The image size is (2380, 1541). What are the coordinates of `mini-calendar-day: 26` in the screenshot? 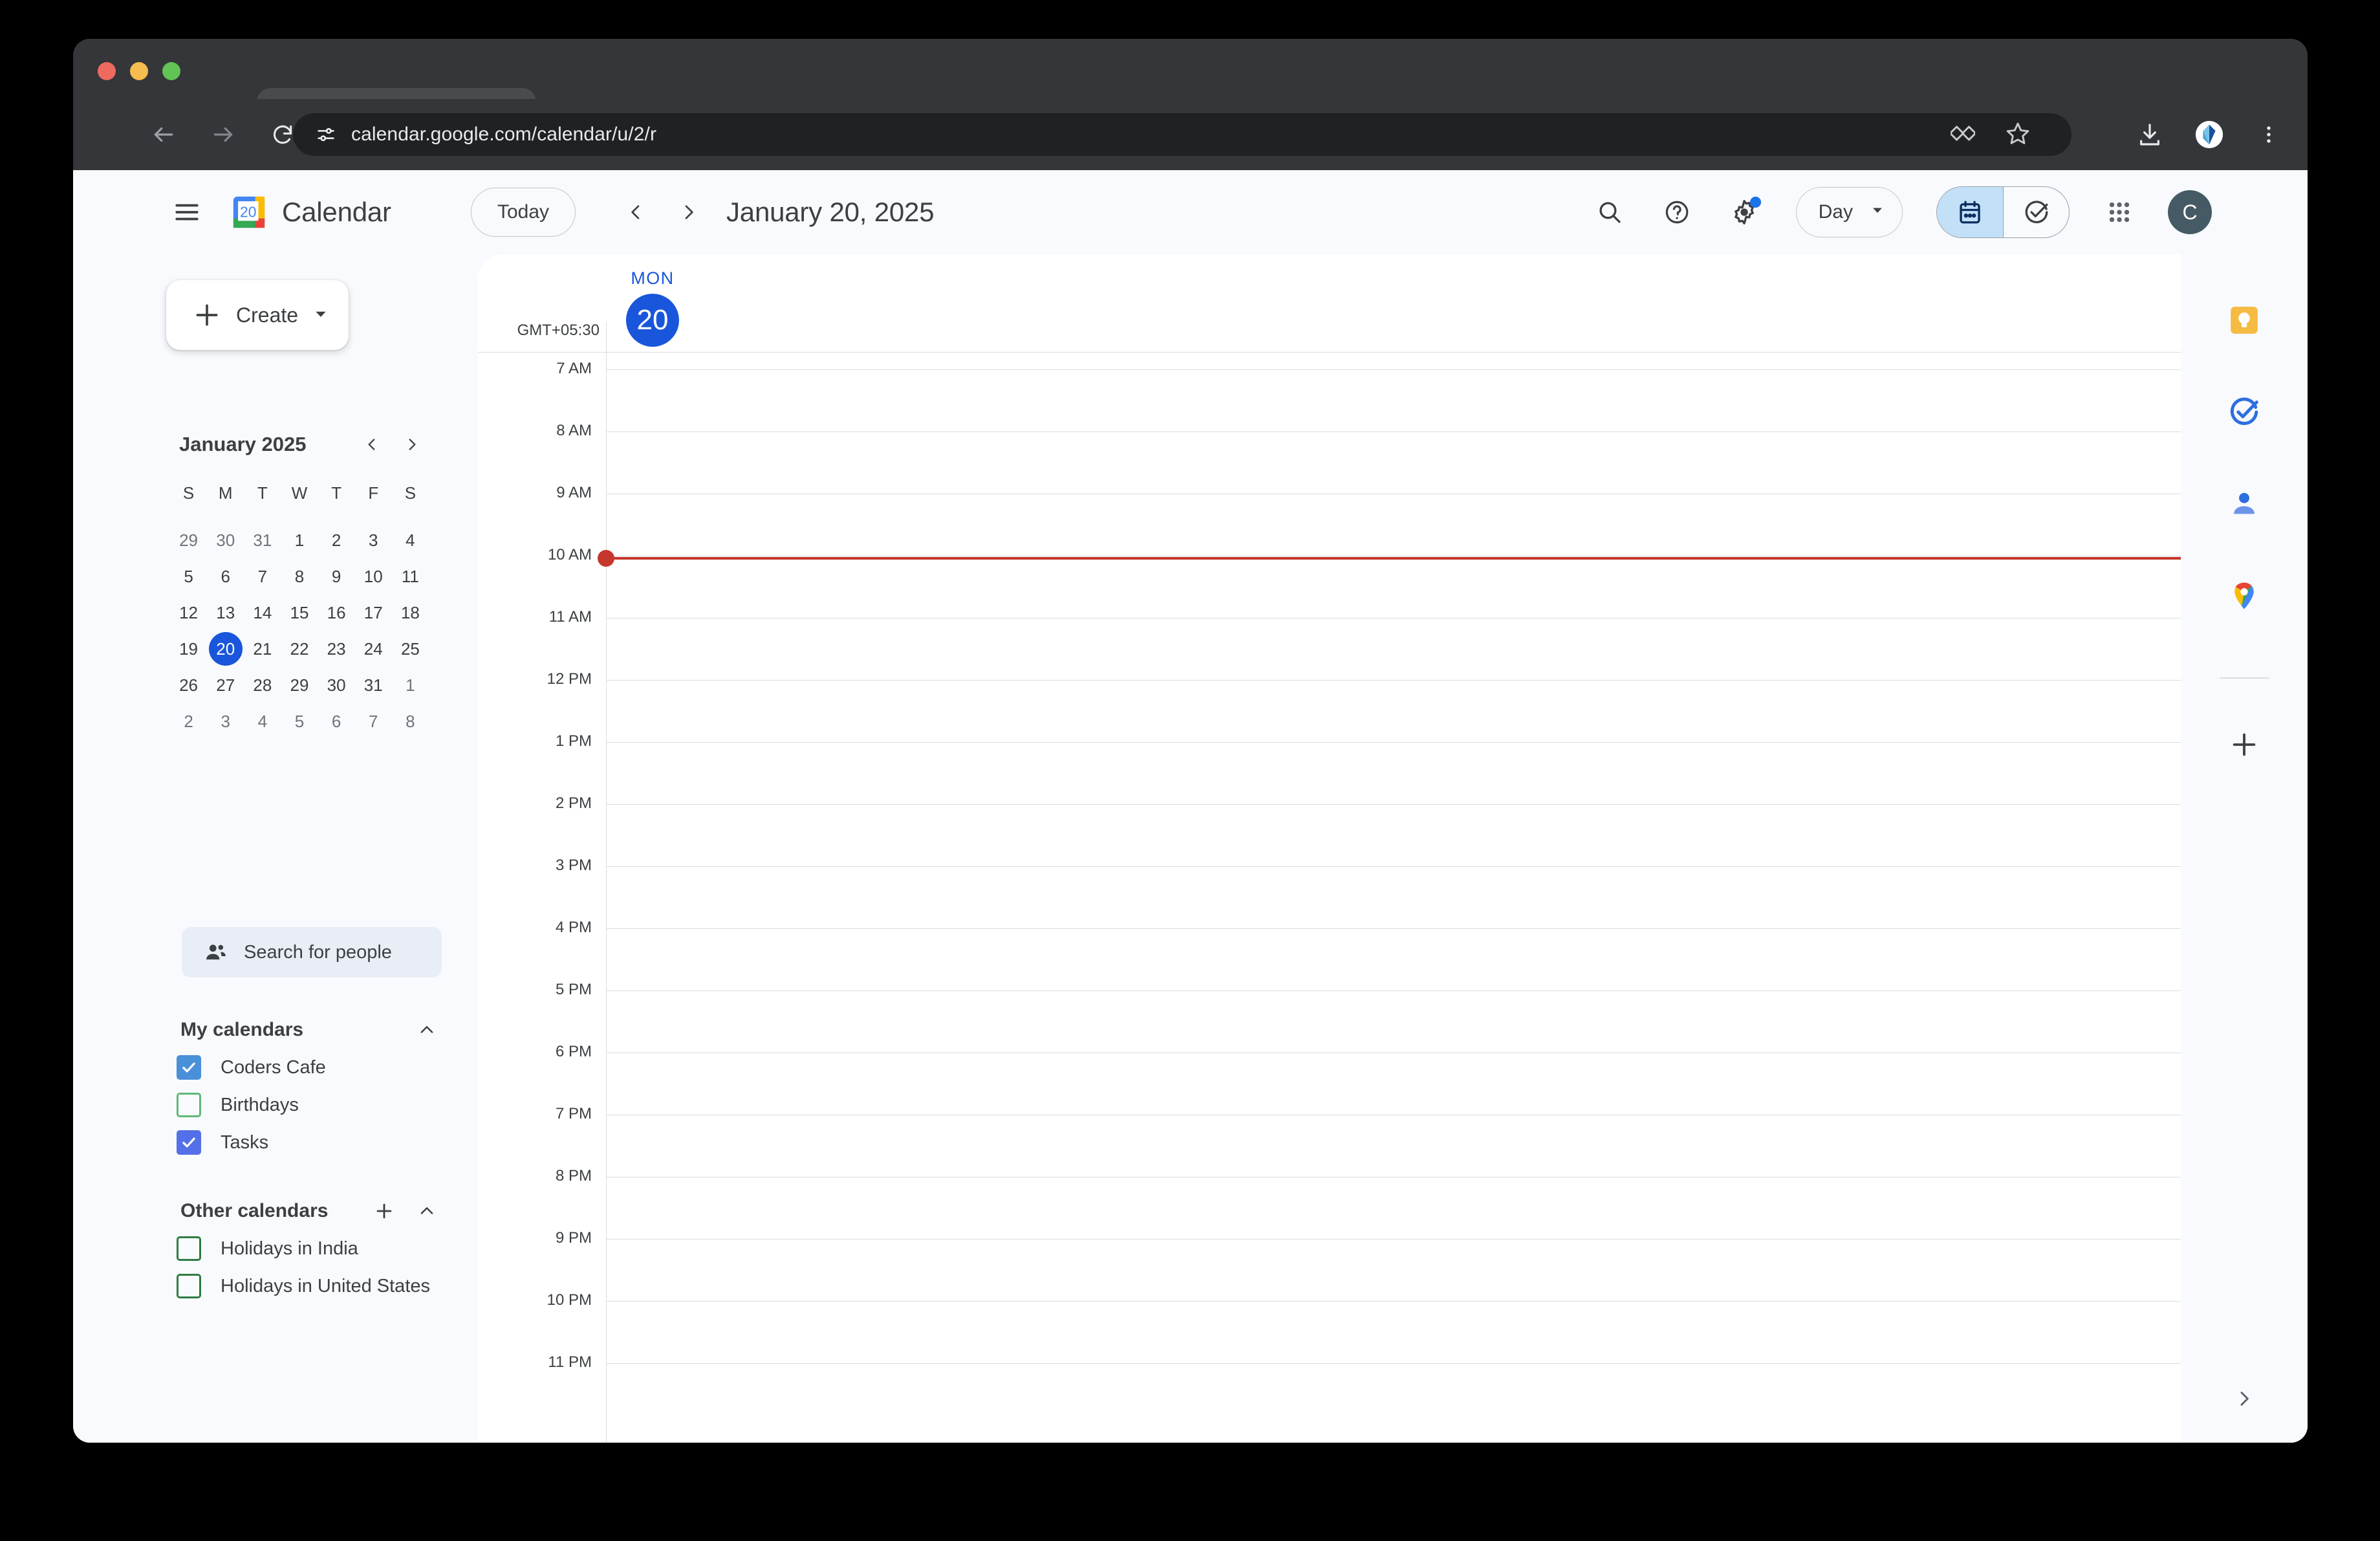 It's located at (188, 685).